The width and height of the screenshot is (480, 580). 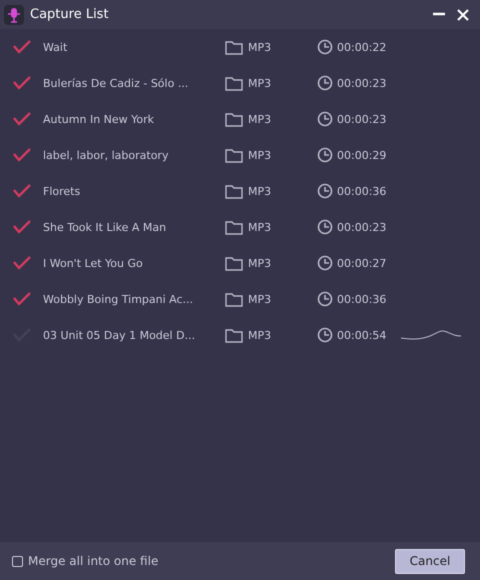 I want to click on track-name: She Took It Like A Man, so click(x=105, y=227).